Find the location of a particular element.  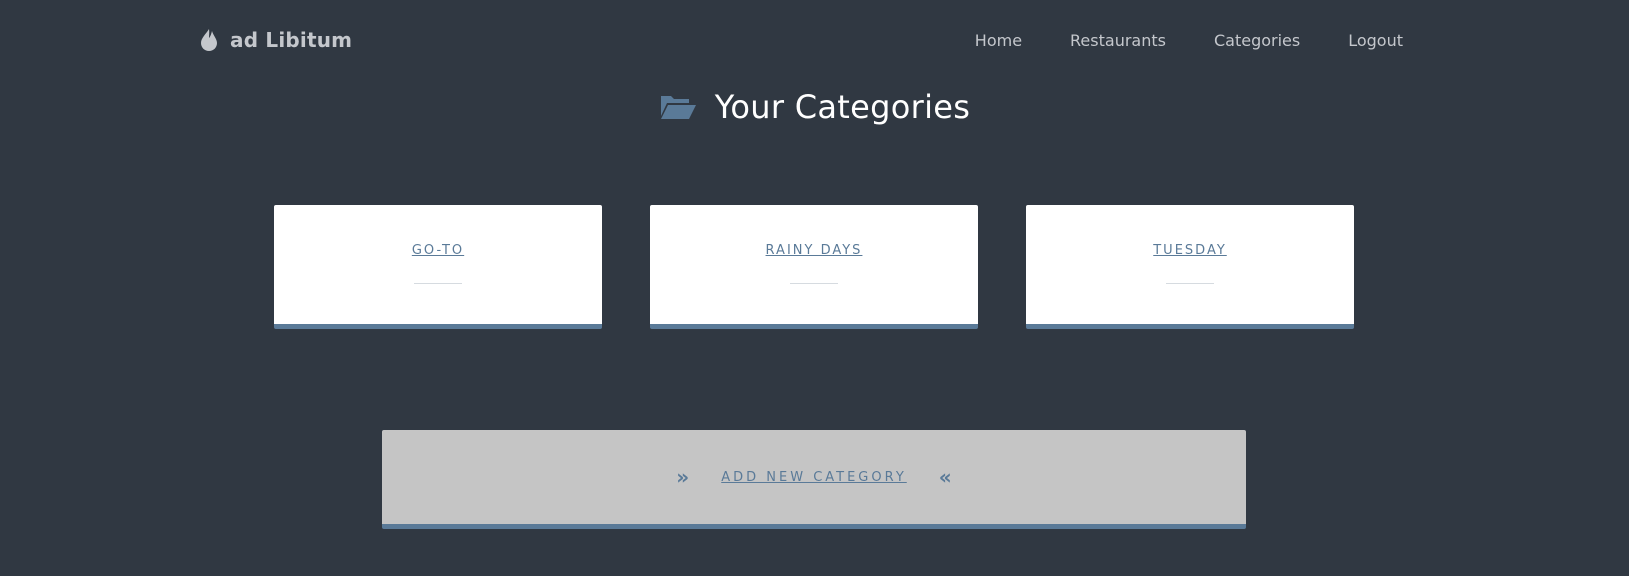

category-card: TUESDAY is located at coordinates (1190, 267).